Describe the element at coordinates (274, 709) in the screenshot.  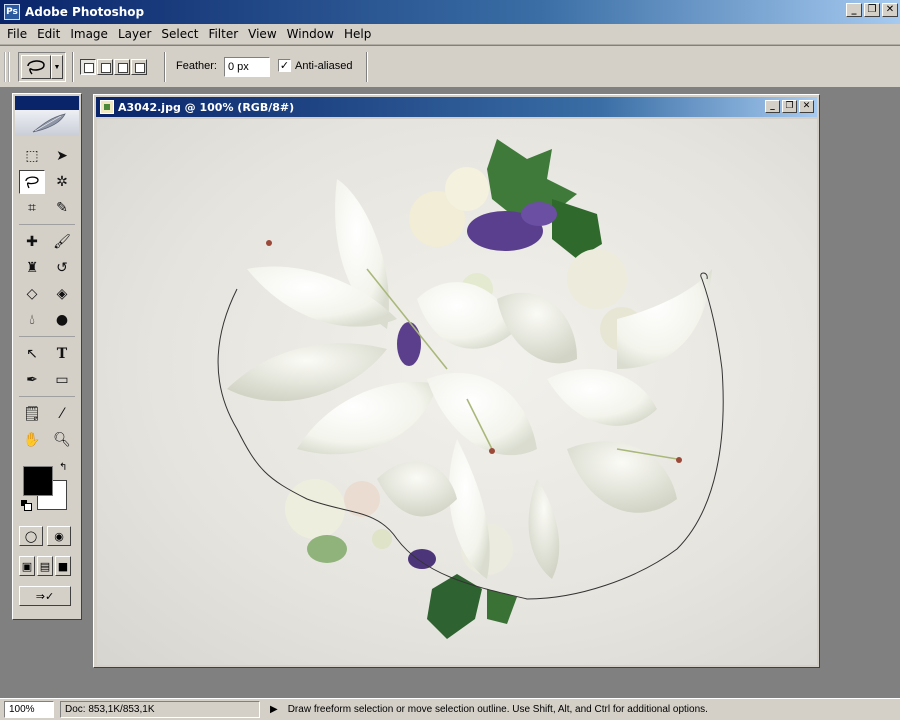
I see `play-icon: ▶` at that location.